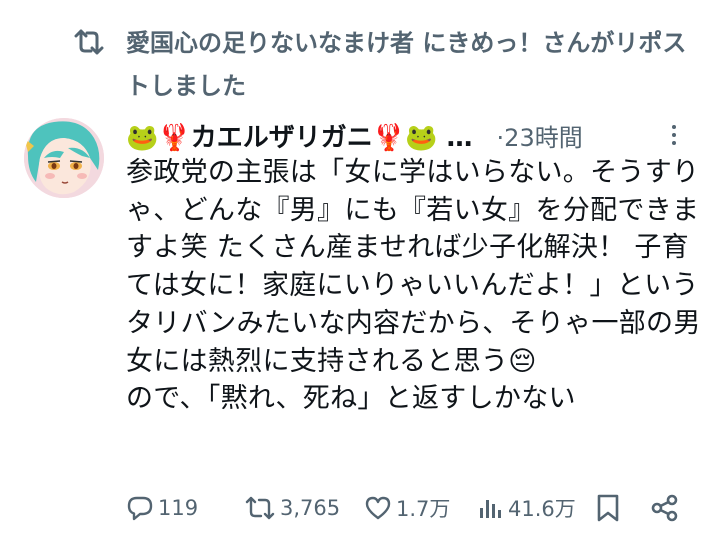 This screenshot has height=543, width=720. I want to click on repost-context-text: 愛国心の足りないなまけ者 にきめっ！さんがリポストしました, so click(411, 65).